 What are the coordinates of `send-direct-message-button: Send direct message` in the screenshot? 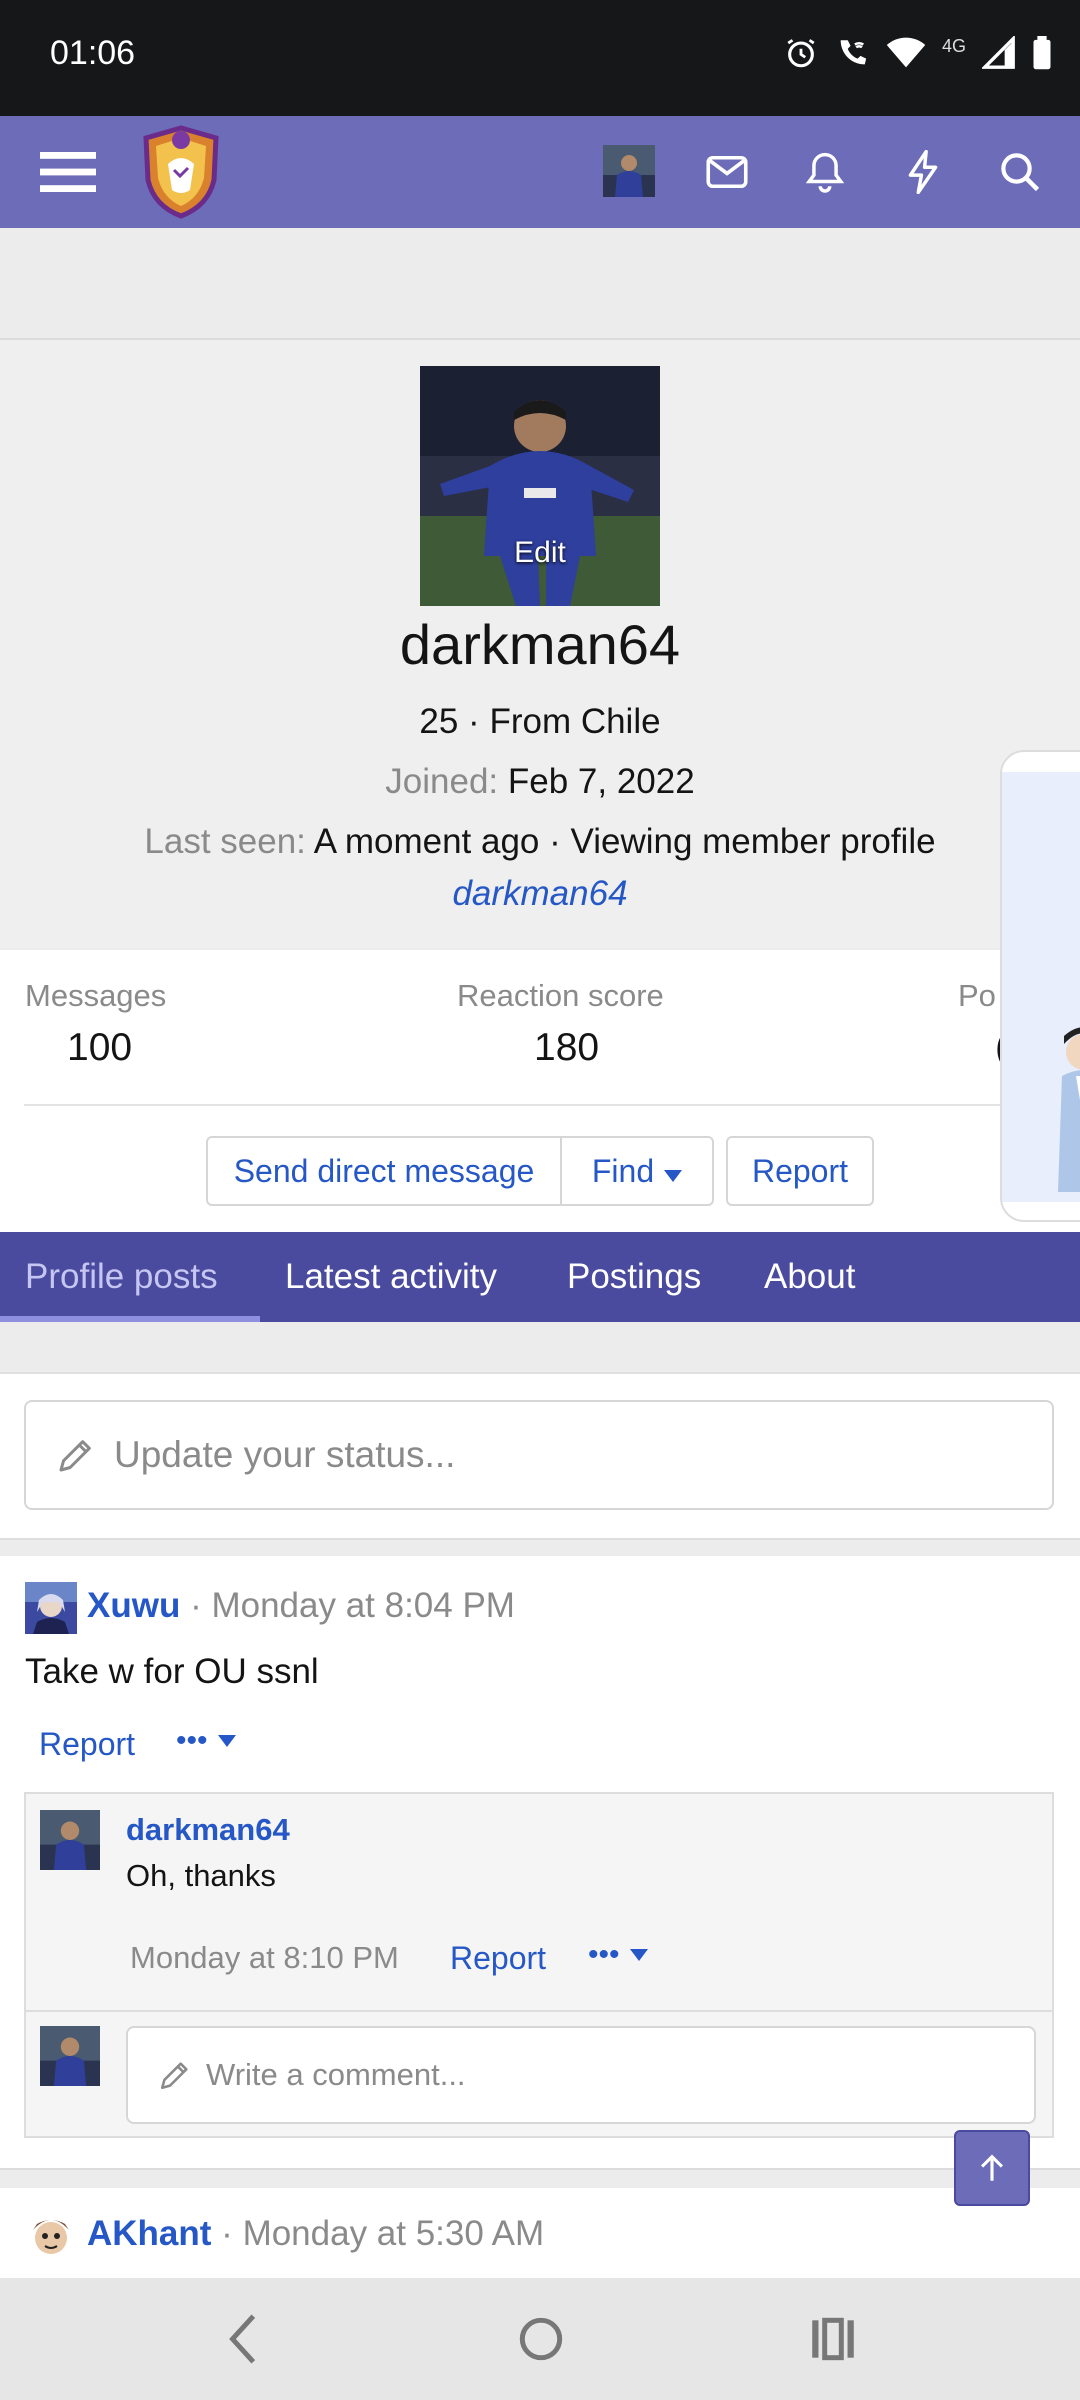 It's located at (384, 1171).